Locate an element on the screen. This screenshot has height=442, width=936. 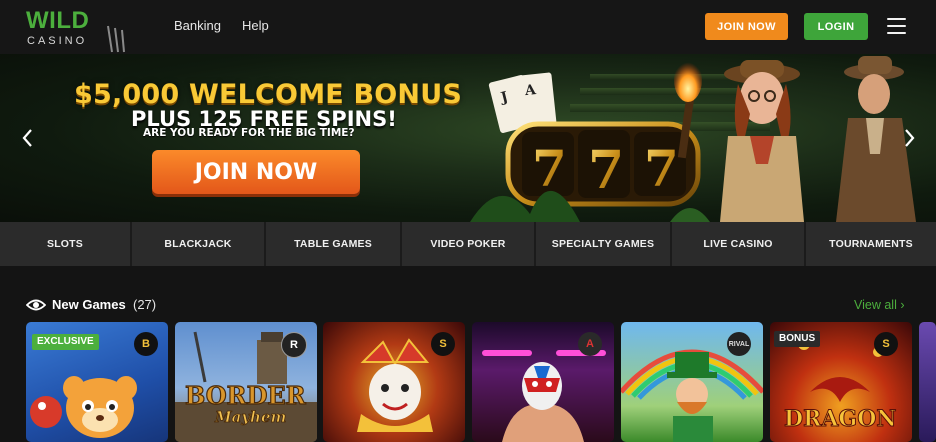
game-title-art: Mayhem is located at coordinates (250, 417).